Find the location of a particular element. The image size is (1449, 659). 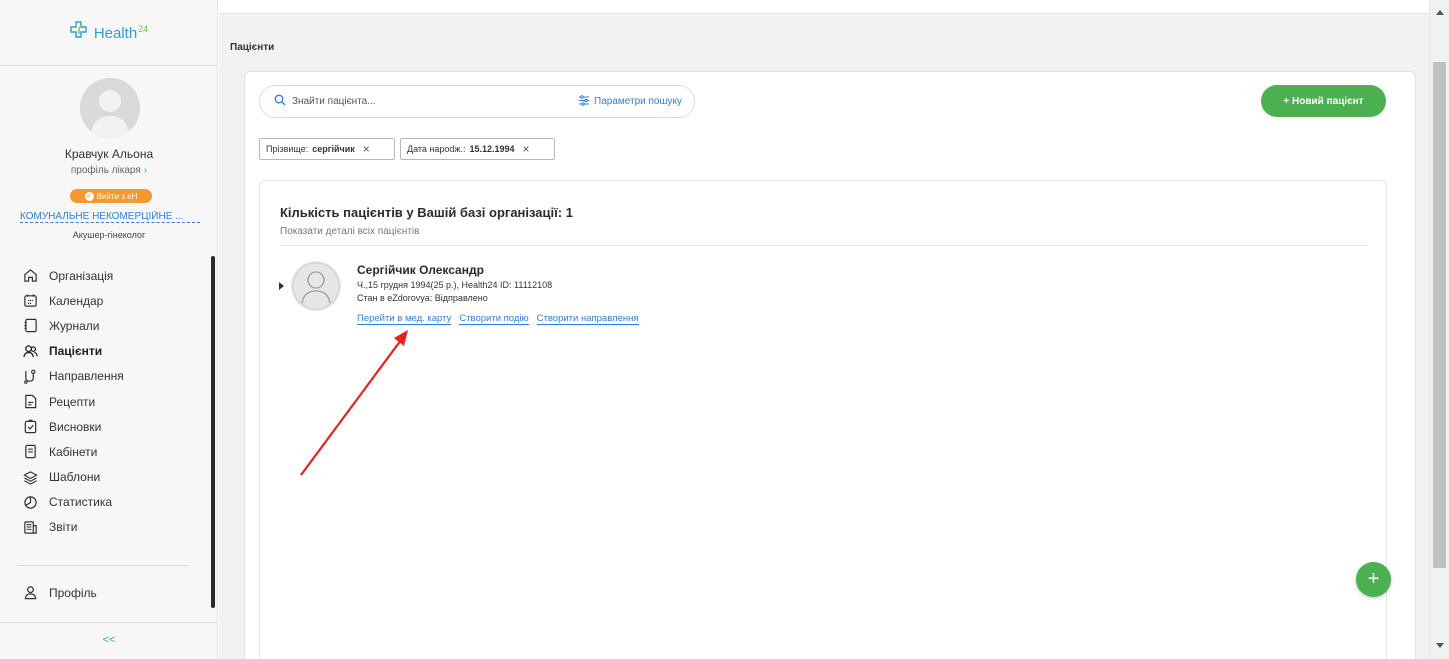

open-medical-card-link: Перейти в мед. карту is located at coordinates (404, 319).